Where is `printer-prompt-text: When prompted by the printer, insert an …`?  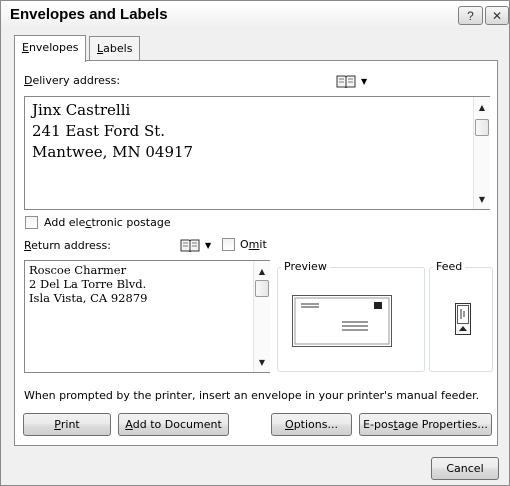 printer-prompt-text: When prompted by the printer, insert an … is located at coordinates (252, 395).